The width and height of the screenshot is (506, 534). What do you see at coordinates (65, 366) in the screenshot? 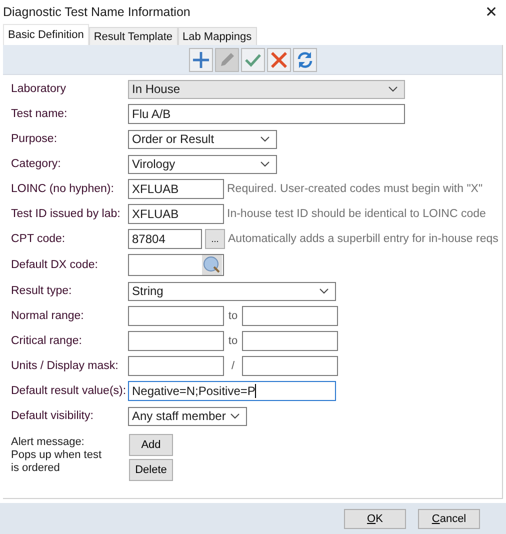
I see `field-label: Units / Display mask:` at bounding box center [65, 366].